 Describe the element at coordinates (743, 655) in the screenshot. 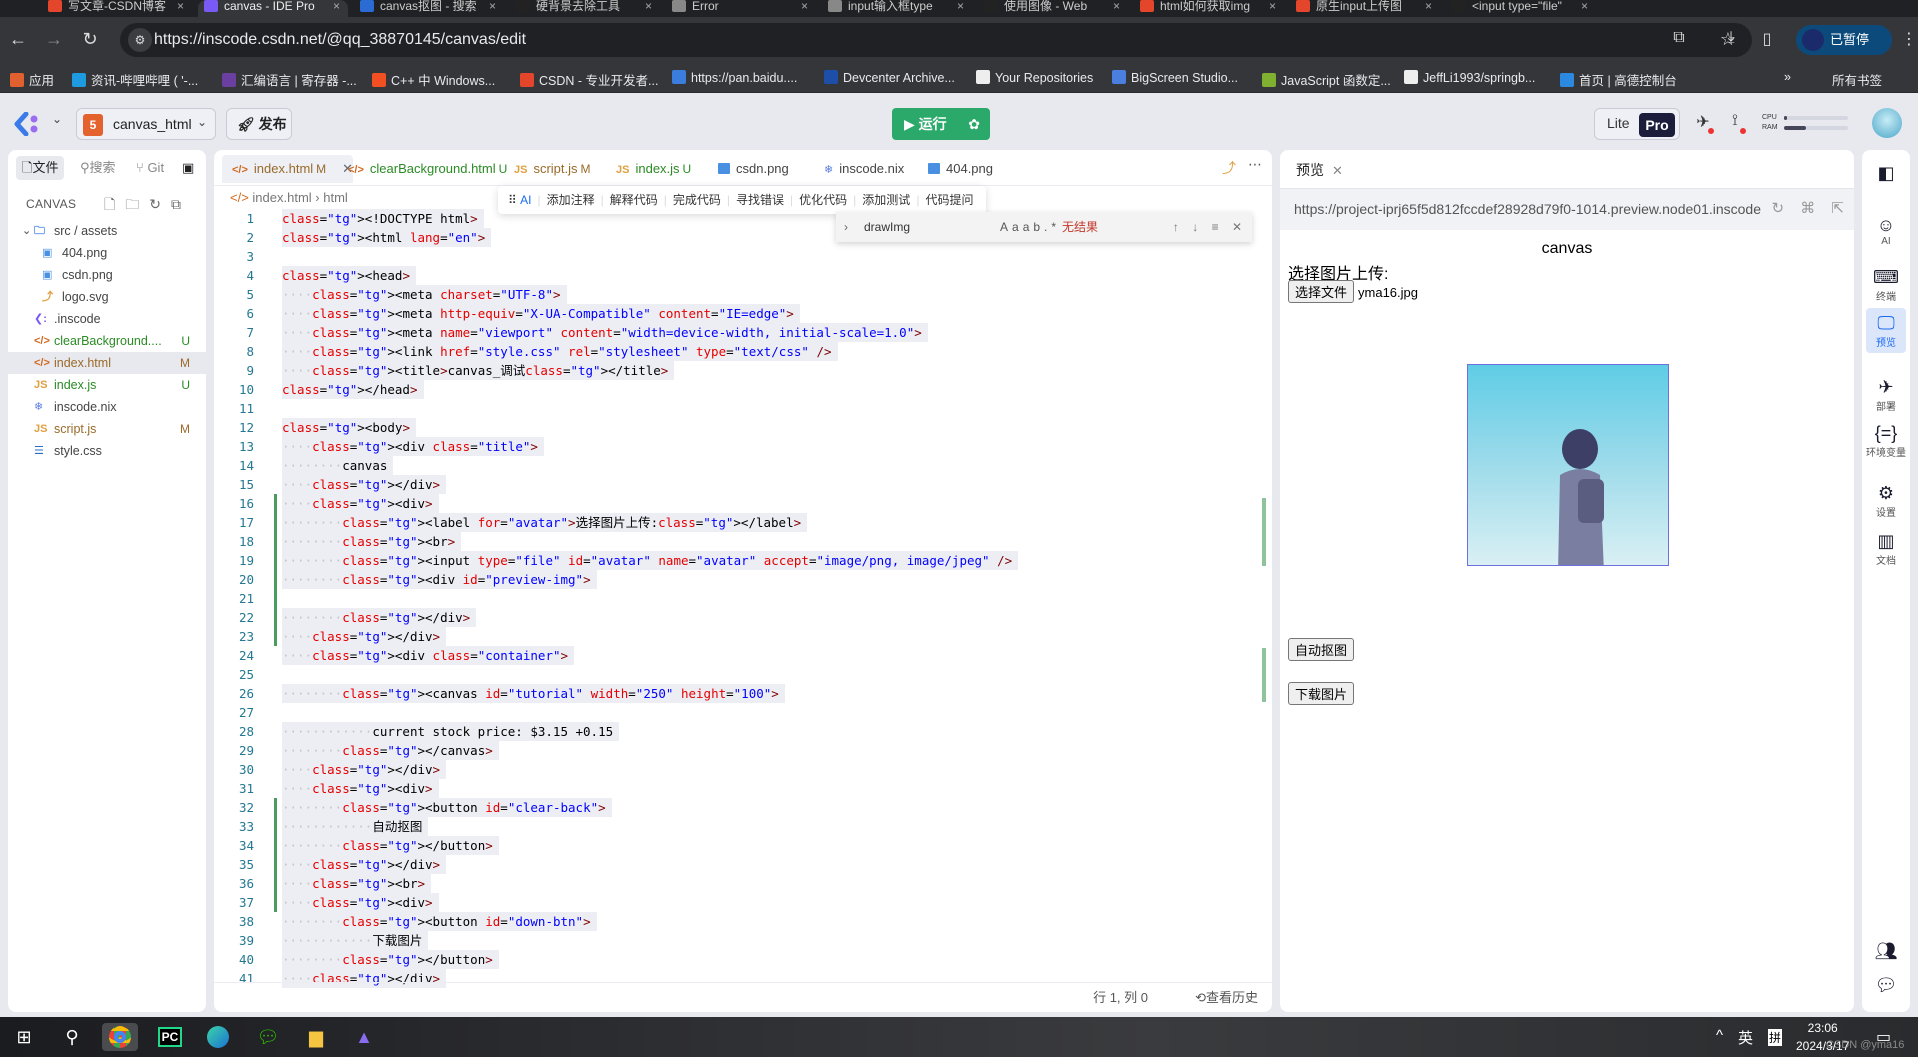

I see `code-line: 24 ····class="tg"><div class="container">` at that location.